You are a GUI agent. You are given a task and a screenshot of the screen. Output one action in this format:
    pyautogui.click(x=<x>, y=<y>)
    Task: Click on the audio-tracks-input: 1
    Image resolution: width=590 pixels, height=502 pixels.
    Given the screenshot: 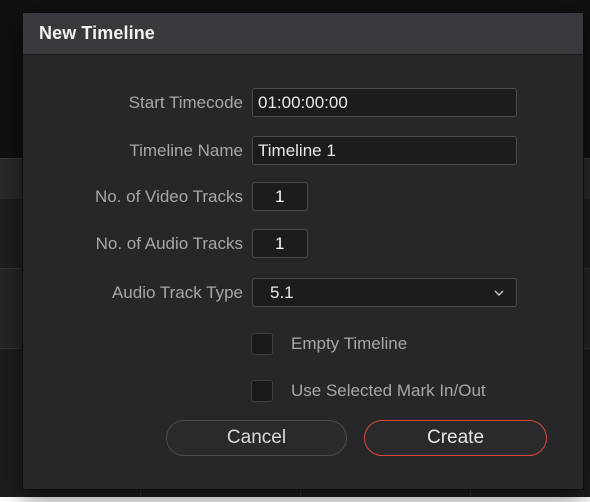 What is the action you would take?
    pyautogui.click(x=280, y=243)
    